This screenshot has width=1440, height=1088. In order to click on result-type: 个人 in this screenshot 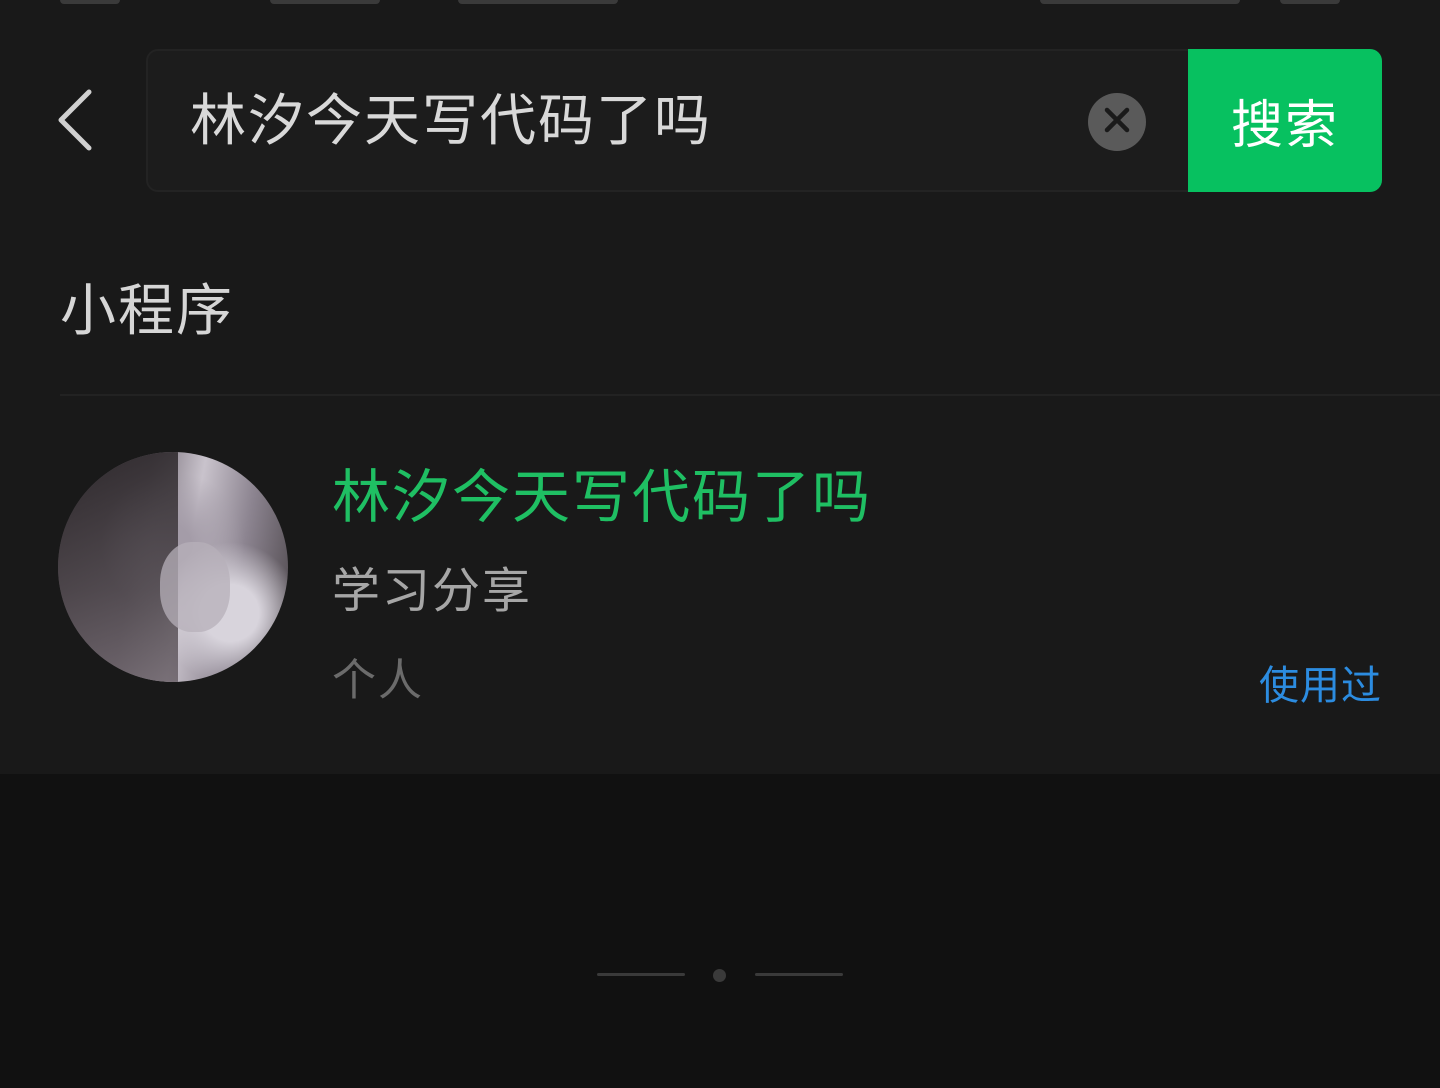, I will do `click(378, 680)`.